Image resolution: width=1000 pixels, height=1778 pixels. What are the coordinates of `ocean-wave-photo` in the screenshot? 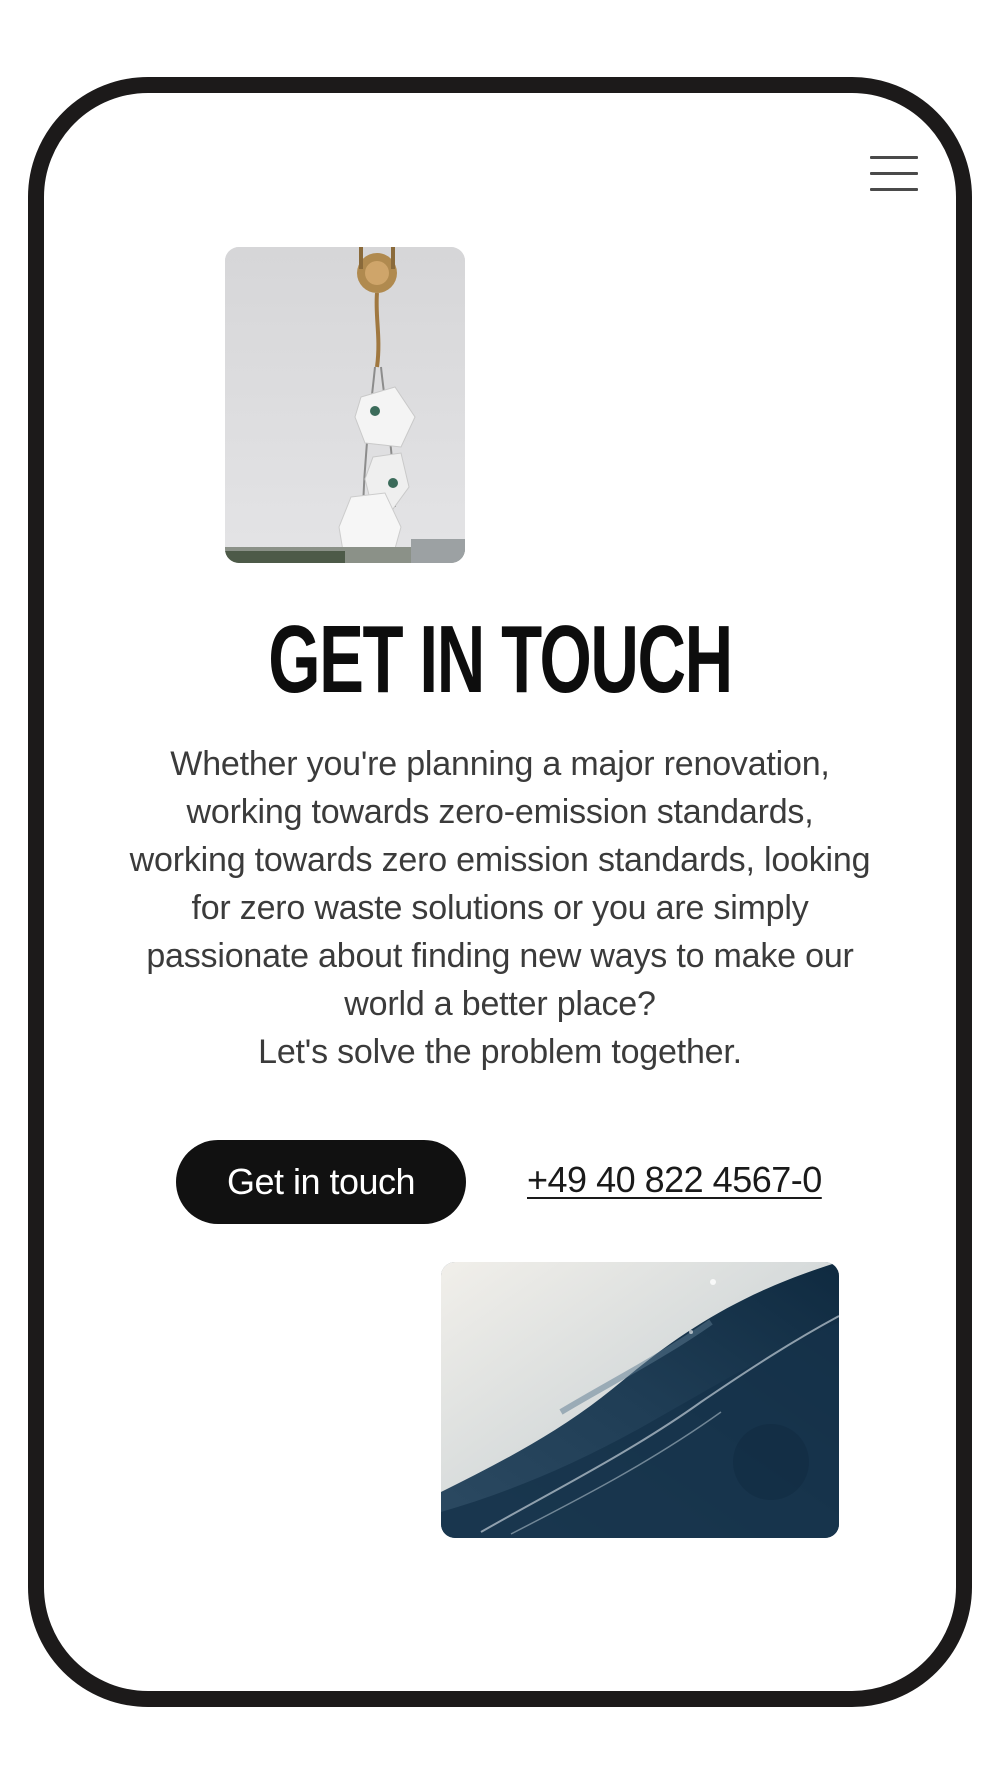 It's located at (640, 1400).